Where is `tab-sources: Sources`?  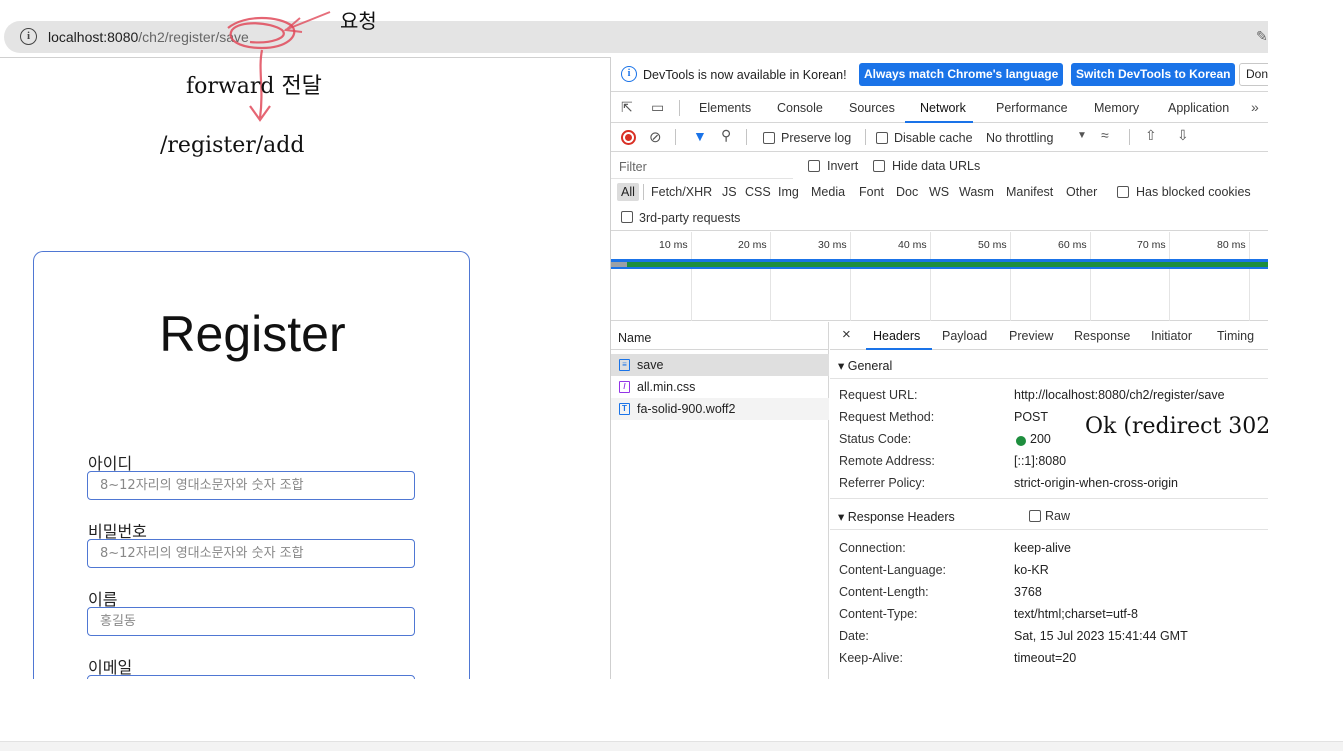
tab-sources: Sources is located at coordinates (872, 108).